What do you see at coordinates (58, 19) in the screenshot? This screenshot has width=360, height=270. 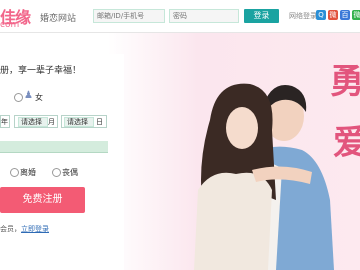 I see `site-name: 婚恋网站` at bounding box center [58, 19].